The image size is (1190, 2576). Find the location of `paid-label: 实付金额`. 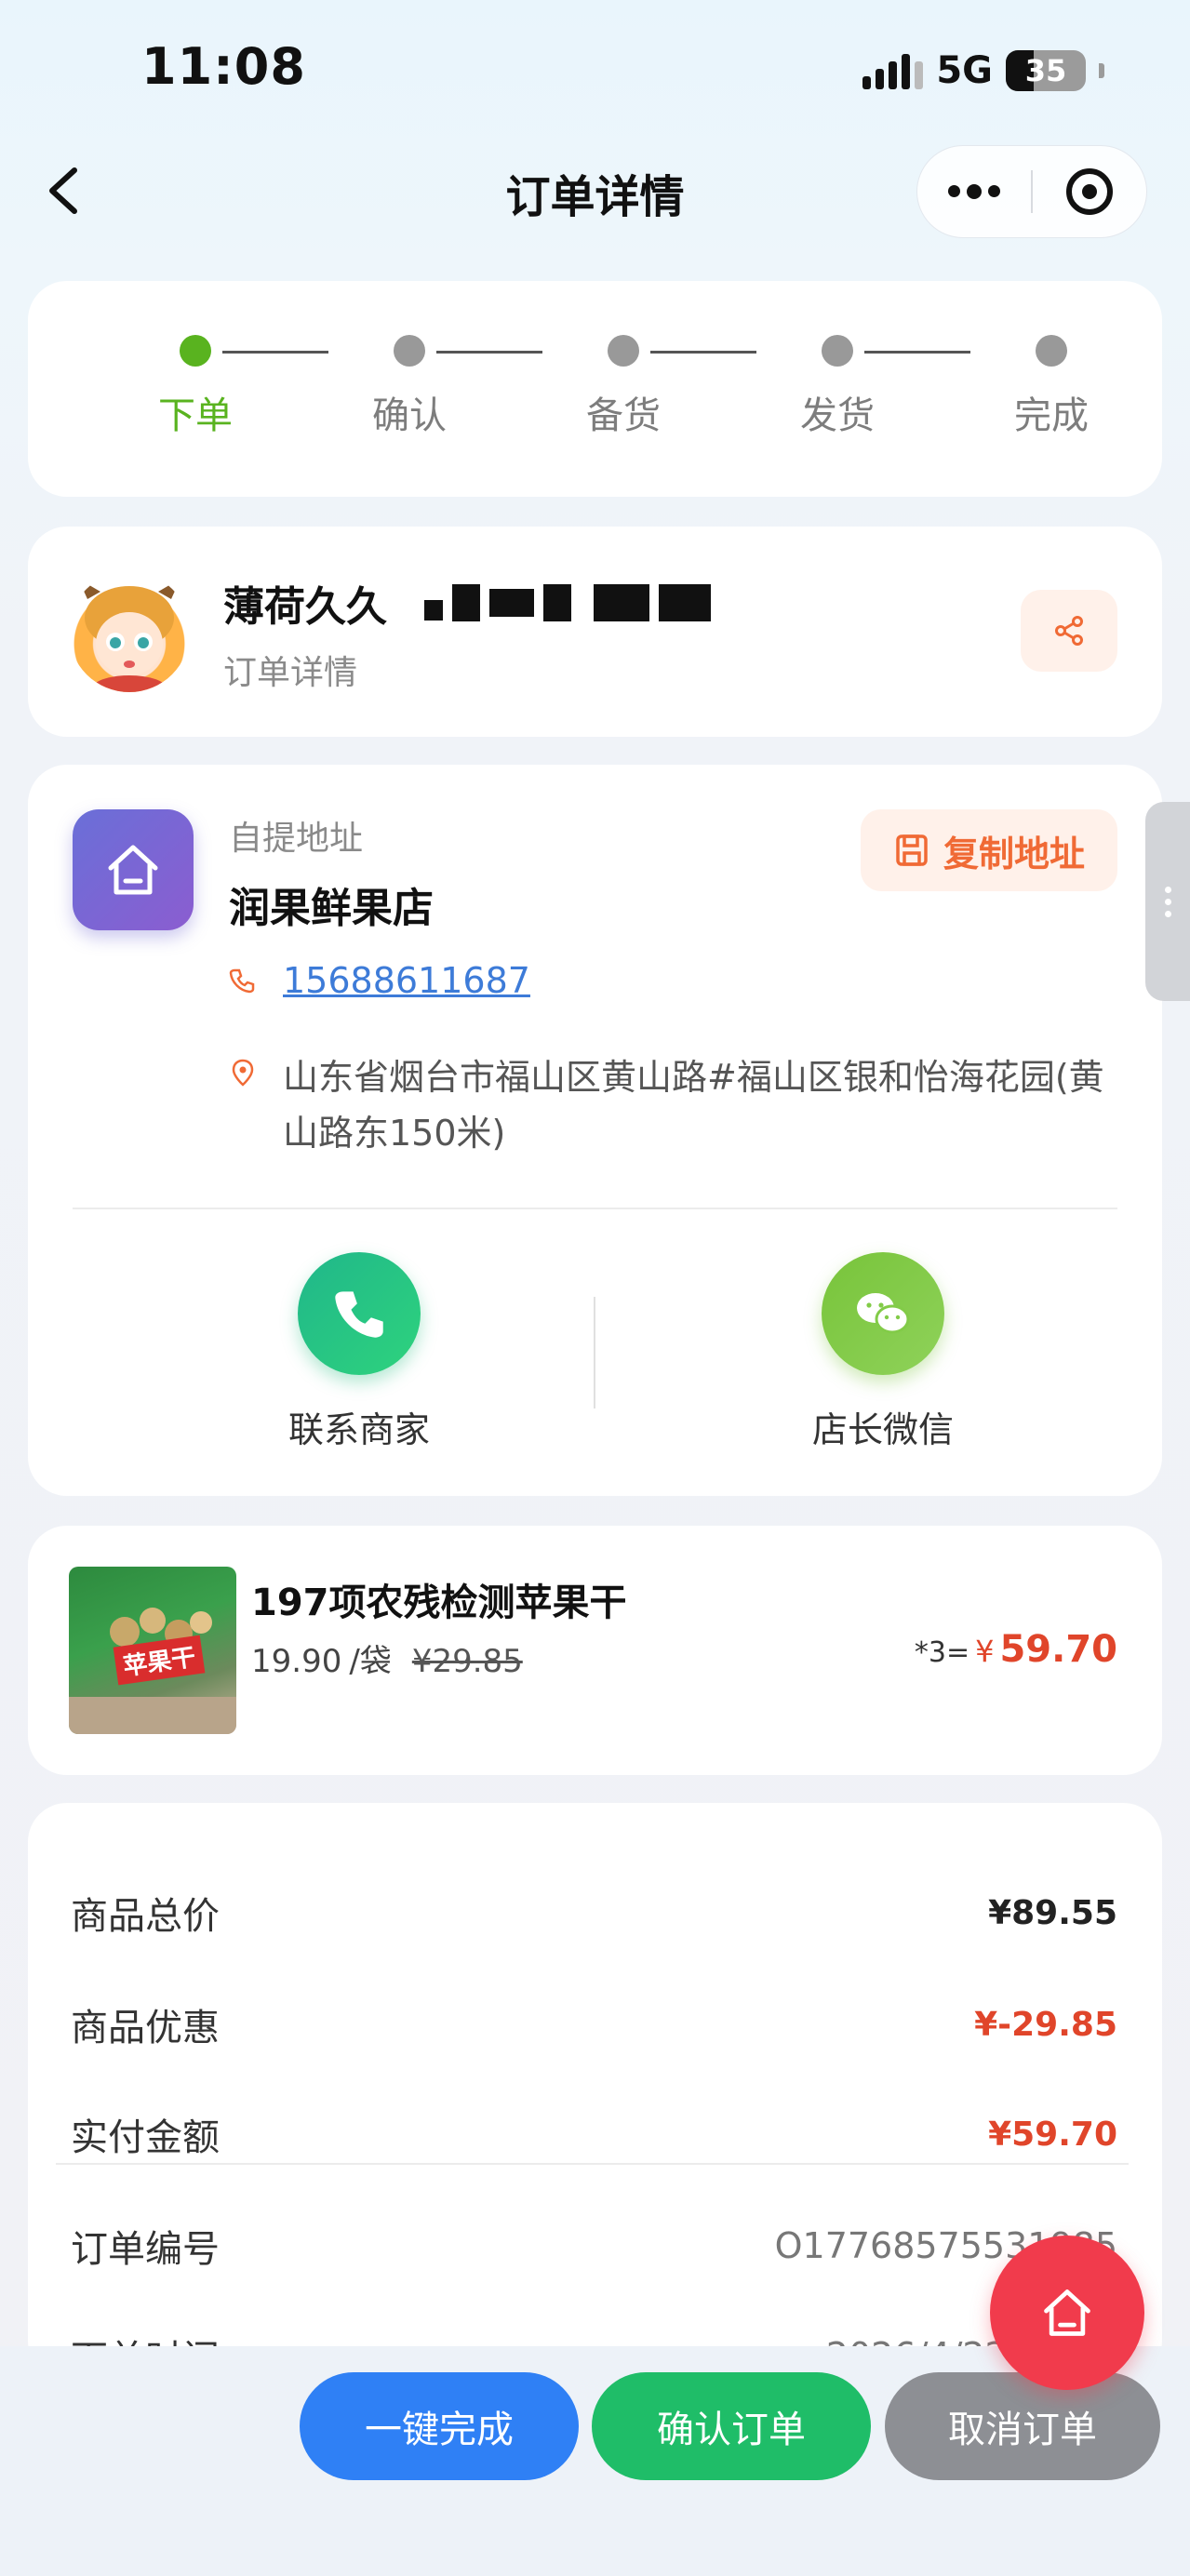

paid-label: 实付金额 is located at coordinates (145, 2137).